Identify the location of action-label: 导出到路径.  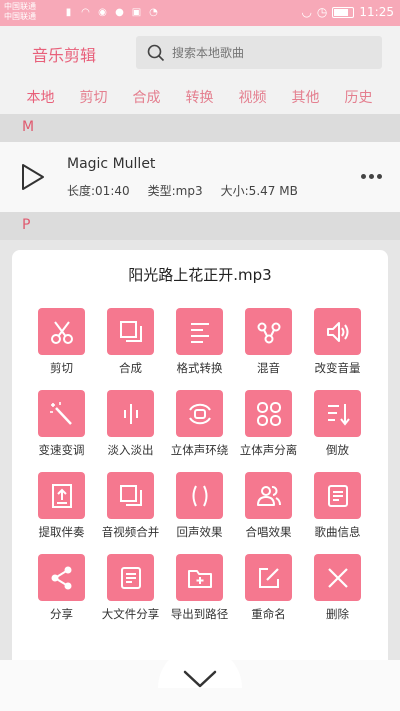
(199, 614).